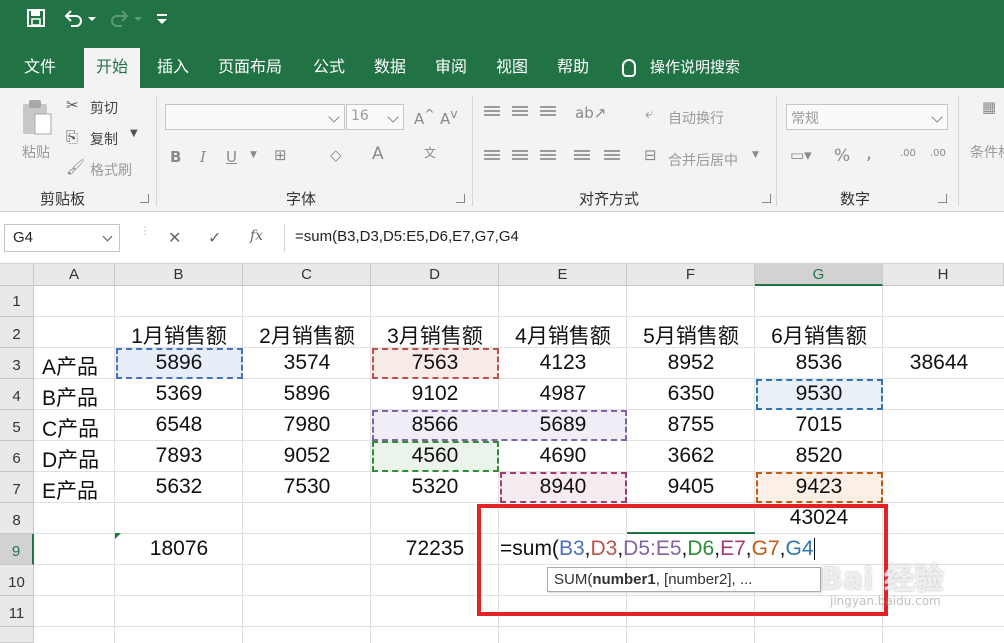 The image size is (1004, 643). Describe the element at coordinates (696, 118) in the screenshot. I see `wrap-text-button: 自动换行` at that location.